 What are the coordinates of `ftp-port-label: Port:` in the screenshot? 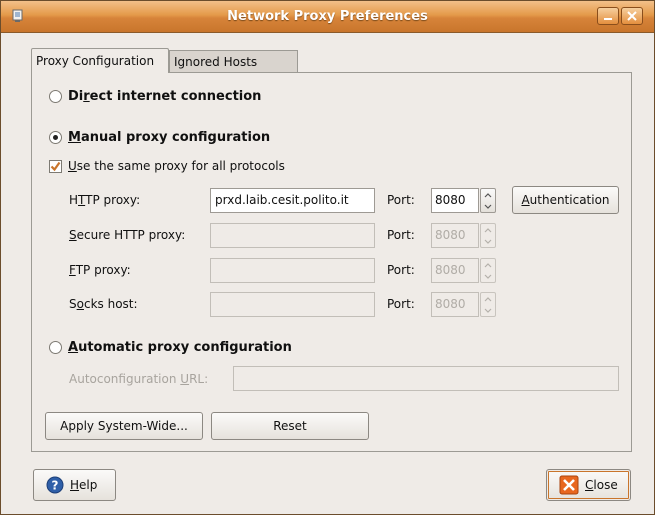 It's located at (401, 270).